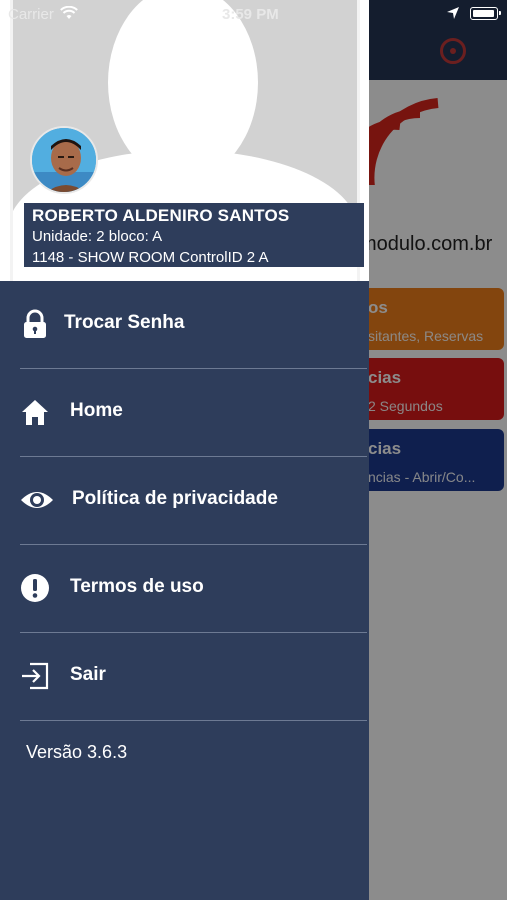  I want to click on lock-icon, so click(35, 323).